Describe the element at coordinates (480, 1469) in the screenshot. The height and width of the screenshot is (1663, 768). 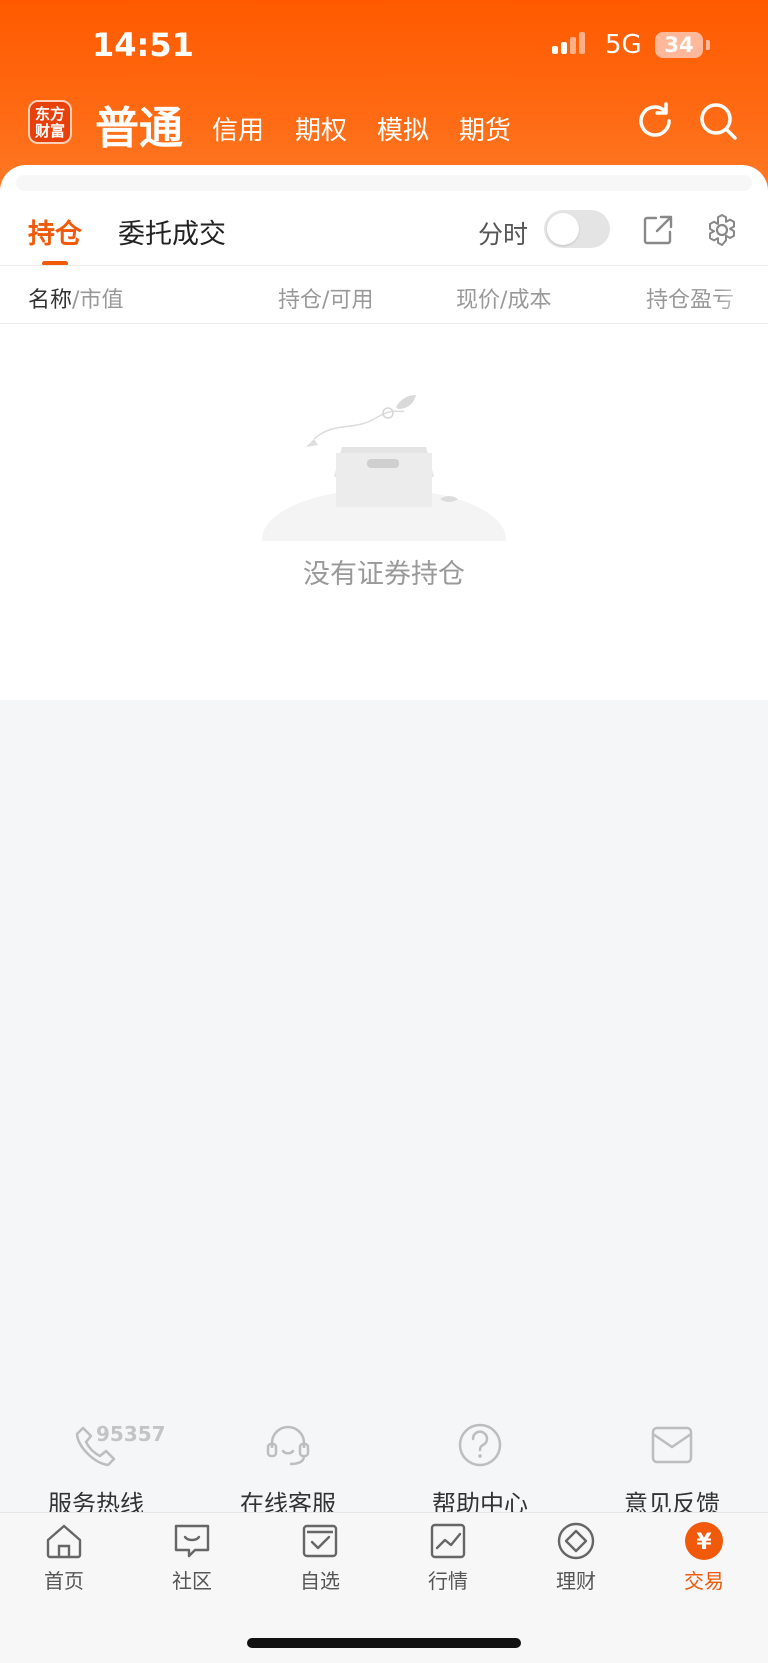
I see `service-help-center: 帮助中心` at that location.